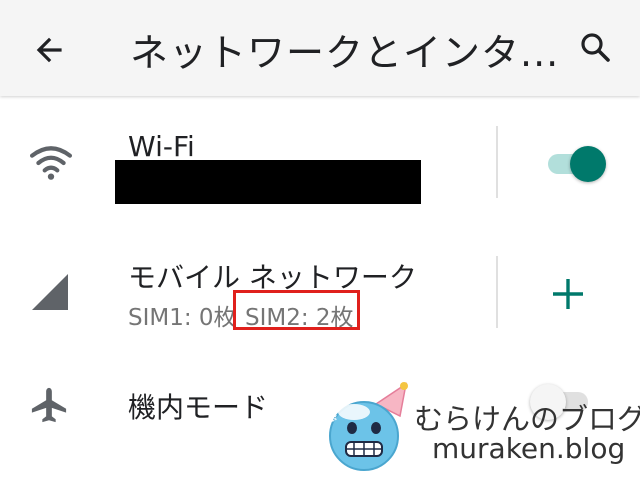 The height and width of the screenshot is (480, 640). What do you see at coordinates (568, 294) in the screenshot?
I see `add-icon` at bounding box center [568, 294].